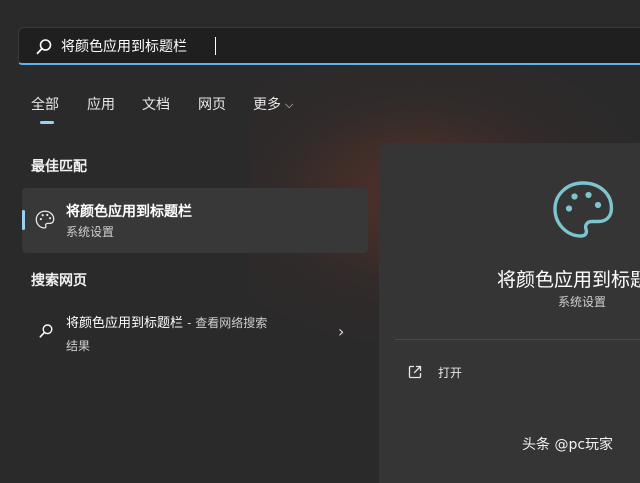 The image size is (640, 483). Describe the element at coordinates (90, 232) in the screenshot. I see `best-match-subtitle: 系统设置` at that location.